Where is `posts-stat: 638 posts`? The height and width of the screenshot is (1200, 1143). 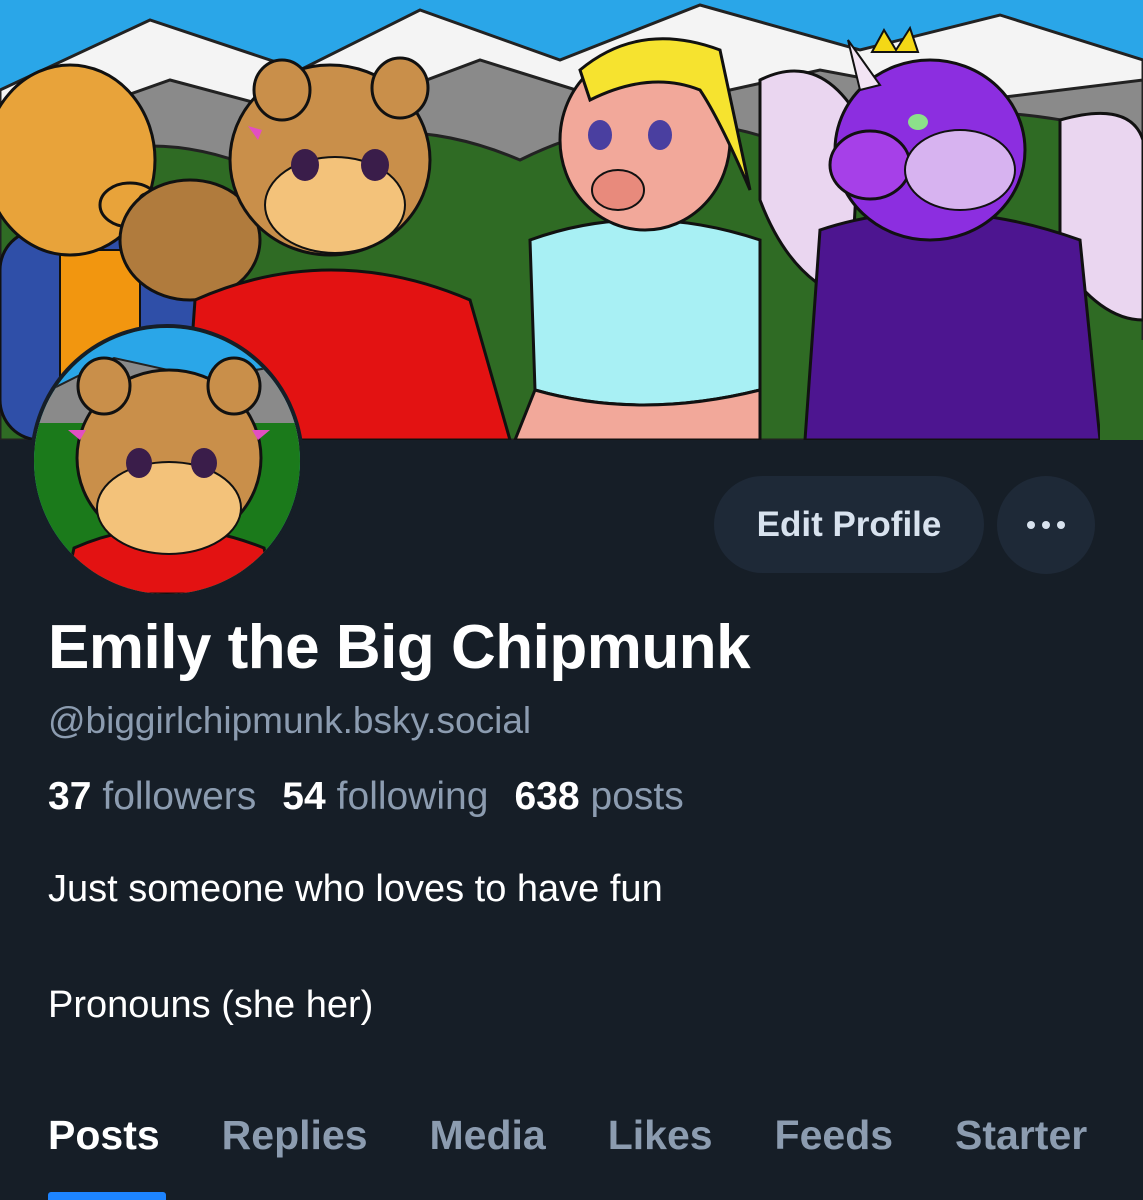
posts-stat: 638 posts is located at coordinates (598, 797).